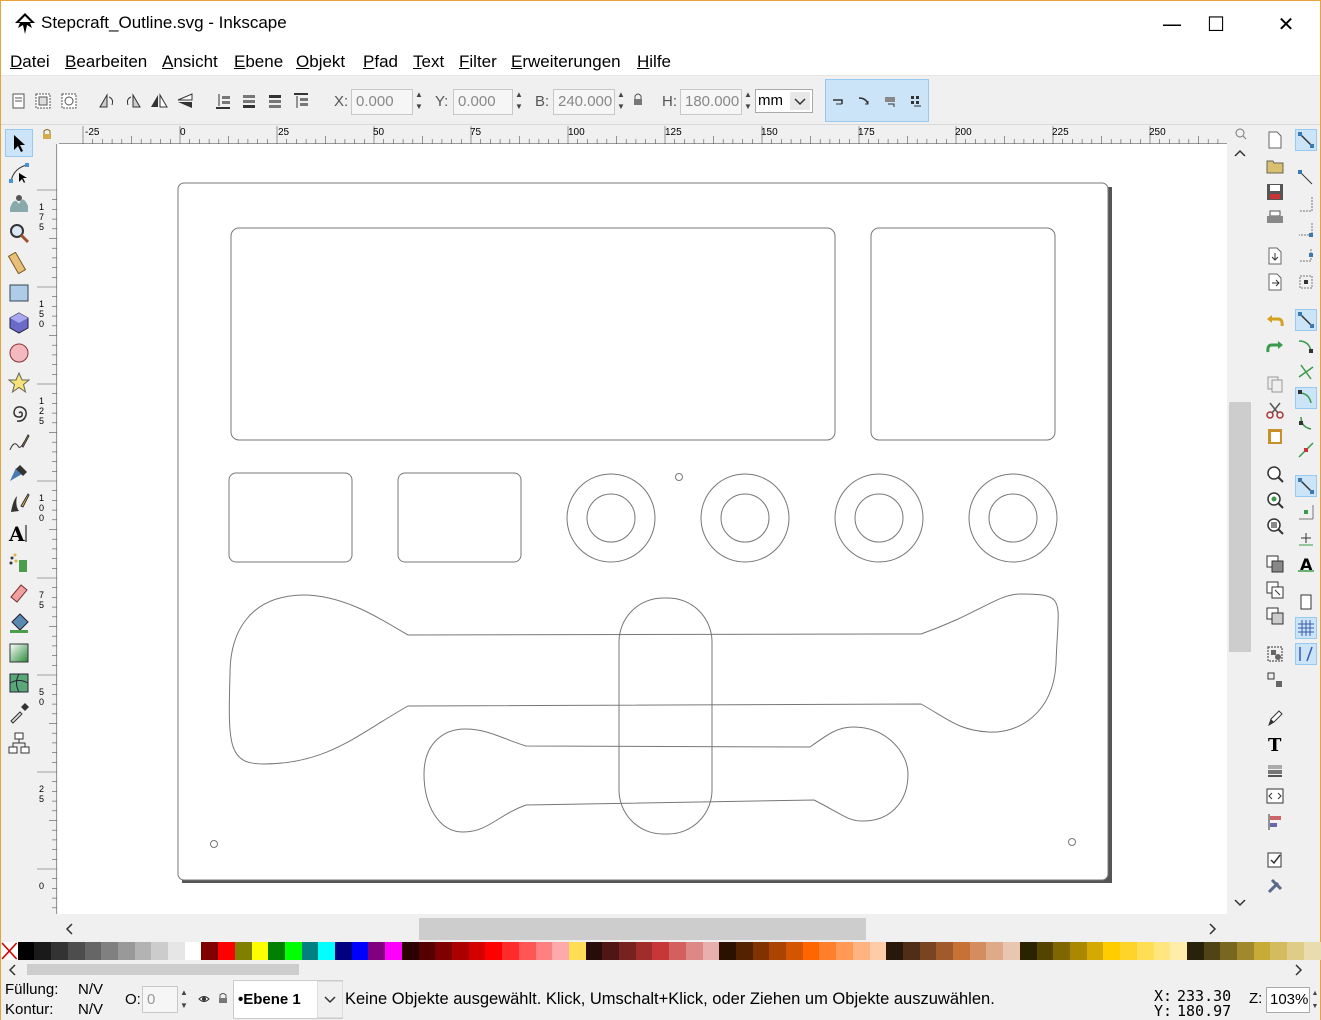 Image resolution: width=1321 pixels, height=1020 pixels. What do you see at coordinates (163, 969) in the screenshot?
I see `palette-scroll-thumb` at bounding box center [163, 969].